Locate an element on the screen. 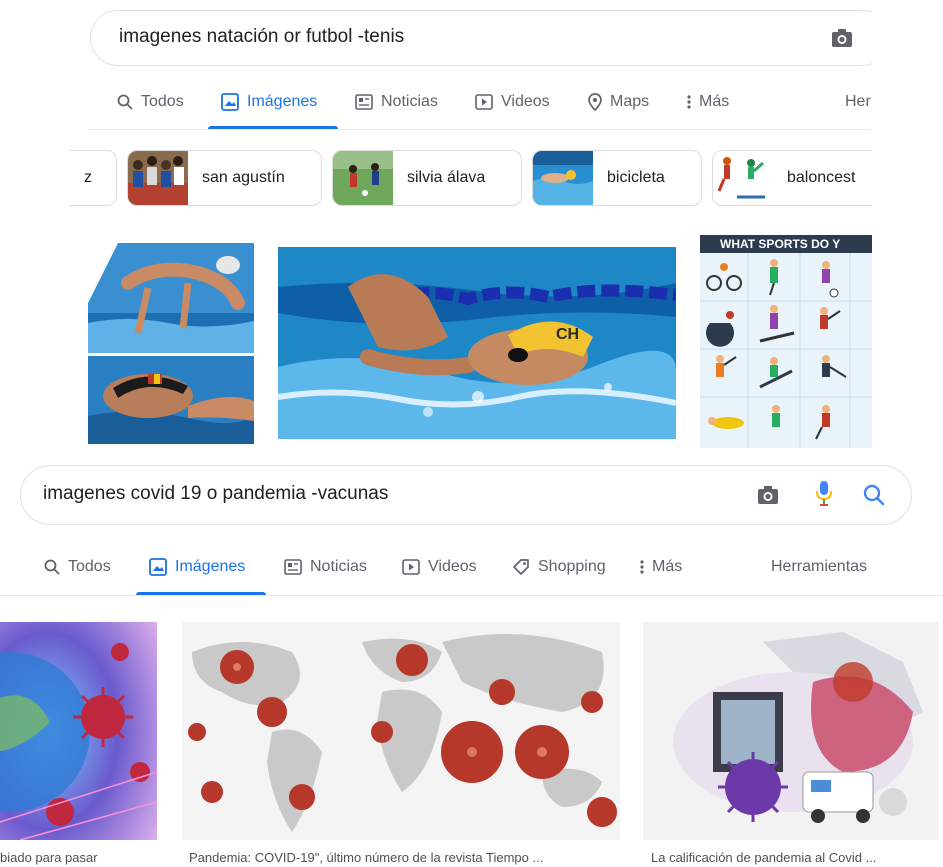 Image resolution: width=943 pixels, height=867 pixels. search-bar-2: imagenes covid 19 o pandemia -vacunas is located at coordinates (466, 495).